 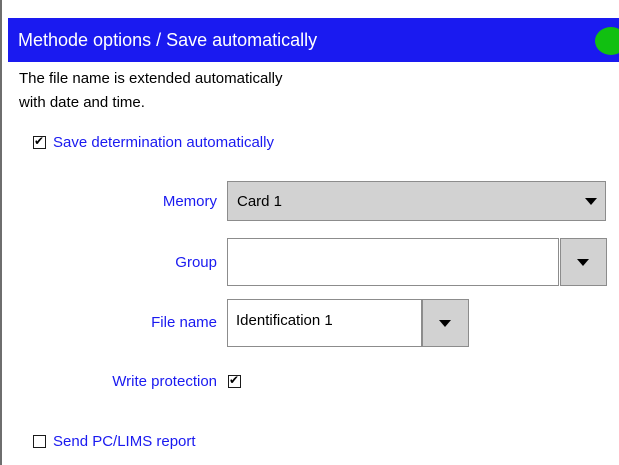 What do you see at coordinates (82, 102) in the screenshot?
I see `info-line-2: with date and time.` at bounding box center [82, 102].